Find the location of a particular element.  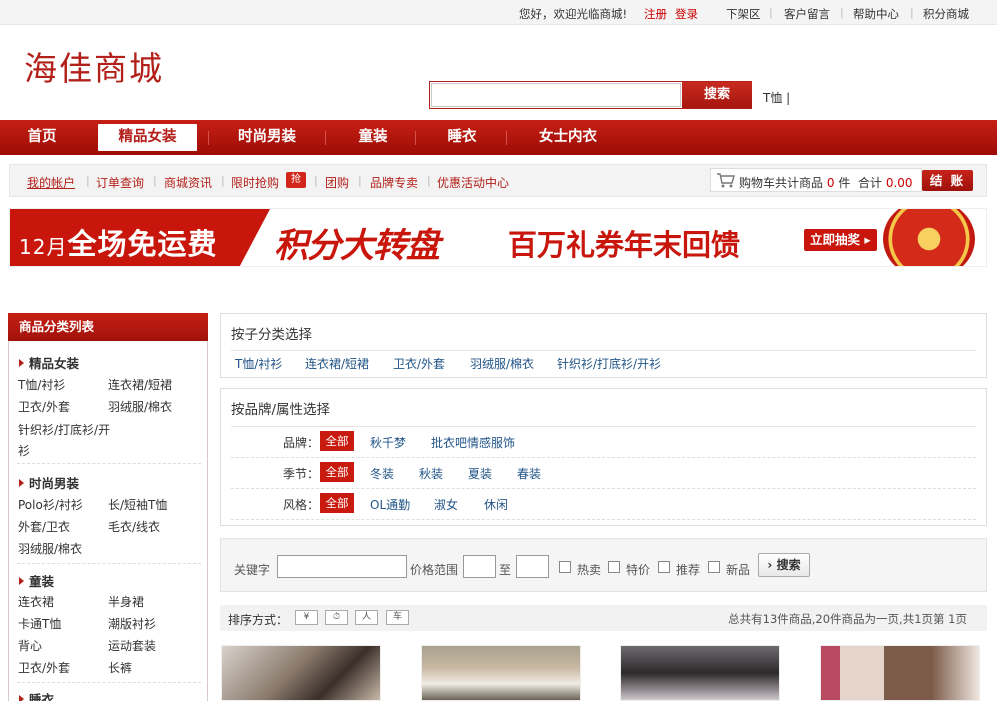

brand-all-tag: 全部 is located at coordinates (337, 441).